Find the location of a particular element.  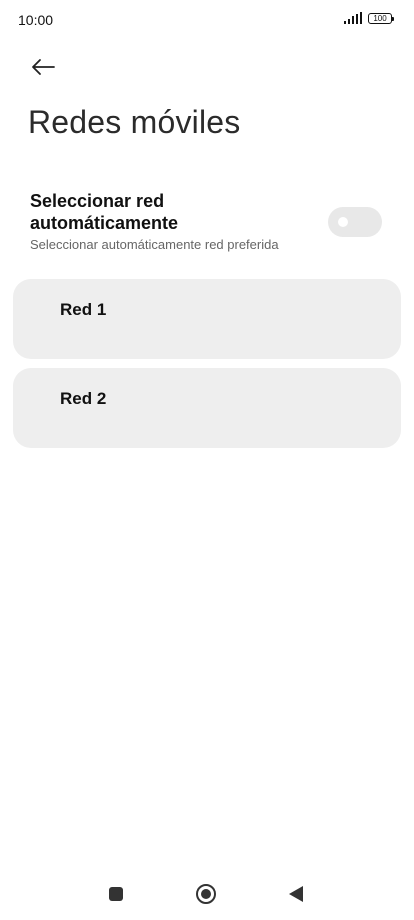

back-icon is located at coordinates (296, 894).